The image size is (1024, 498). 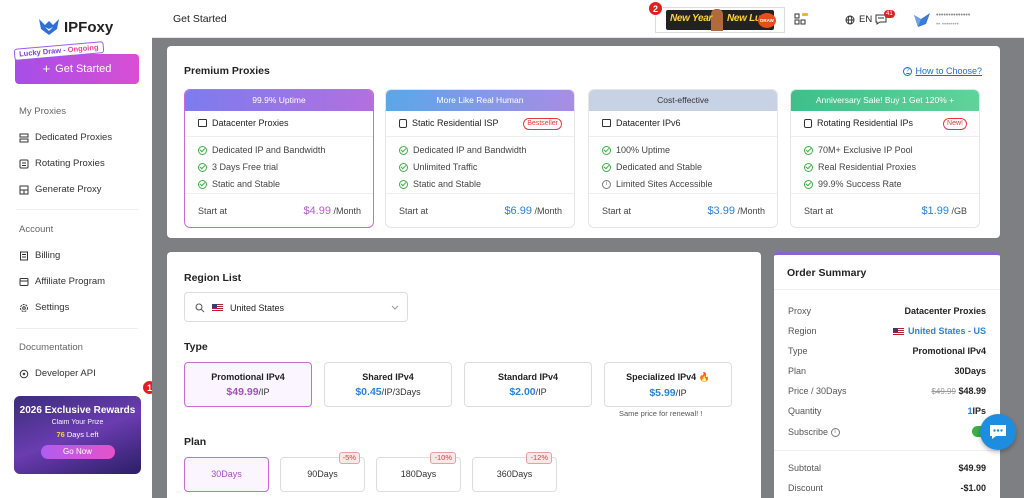 What do you see at coordinates (418, 472) in the screenshot?
I see `plan-option-180days: 180Days -10%` at bounding box center [418, 472].